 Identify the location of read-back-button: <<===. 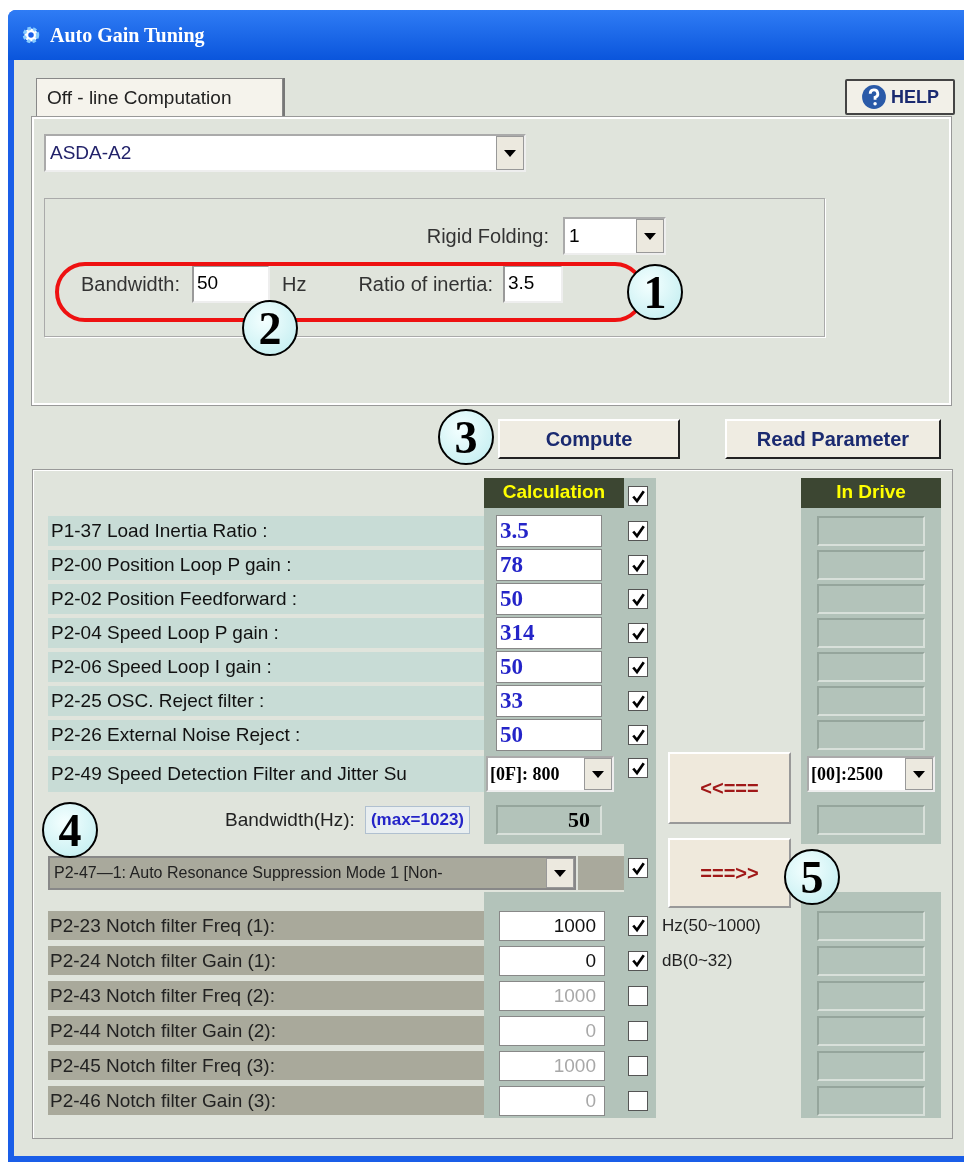
(729, 788).